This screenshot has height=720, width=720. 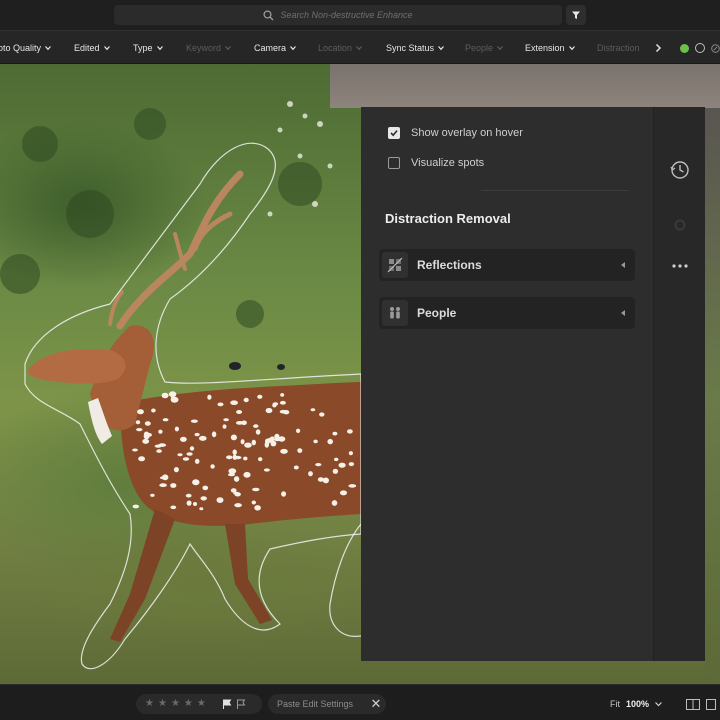 What do you see at coordinates (92, 48) in the screenshot?
I see `filter-edited: Edited` at bounding box center [92, 48].